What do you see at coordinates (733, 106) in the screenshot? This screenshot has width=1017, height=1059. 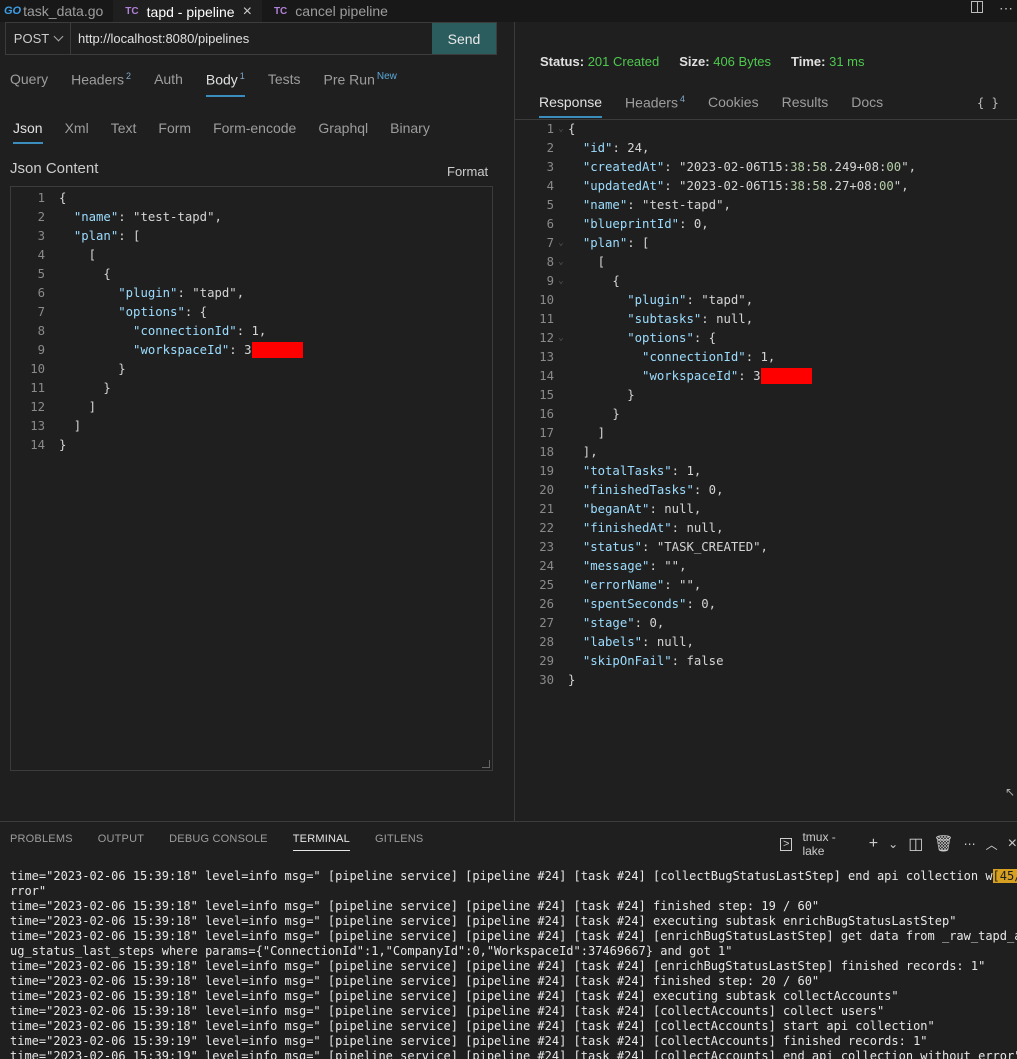 I see `tab-cookies: Cookies` at bounding box center [733, 106].